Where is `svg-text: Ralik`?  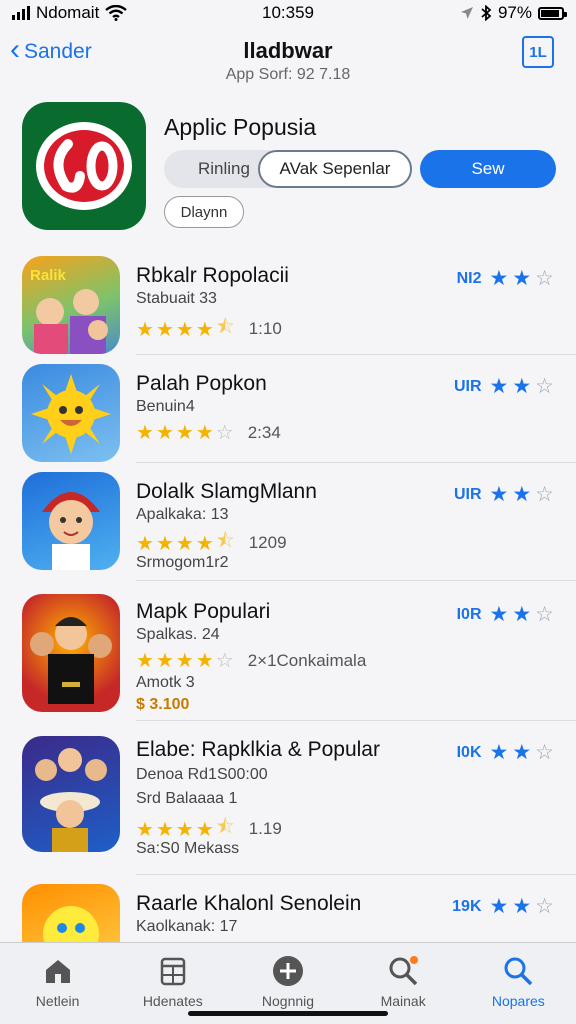 svg-text: Ralik is located at coordinates (48, 275).